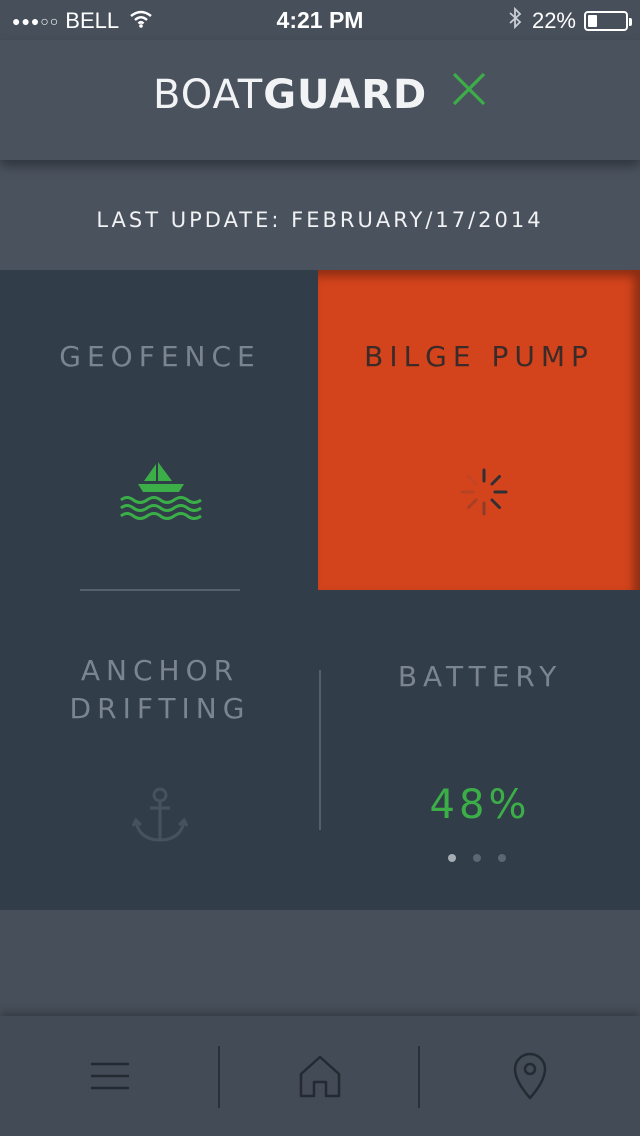 The image size is (640, 1136). What do you see at coordinates (479, 430) in the screenshot?
I see `bilge-pump-tile: BILGE PUMP` at bounding box center [479, 430].